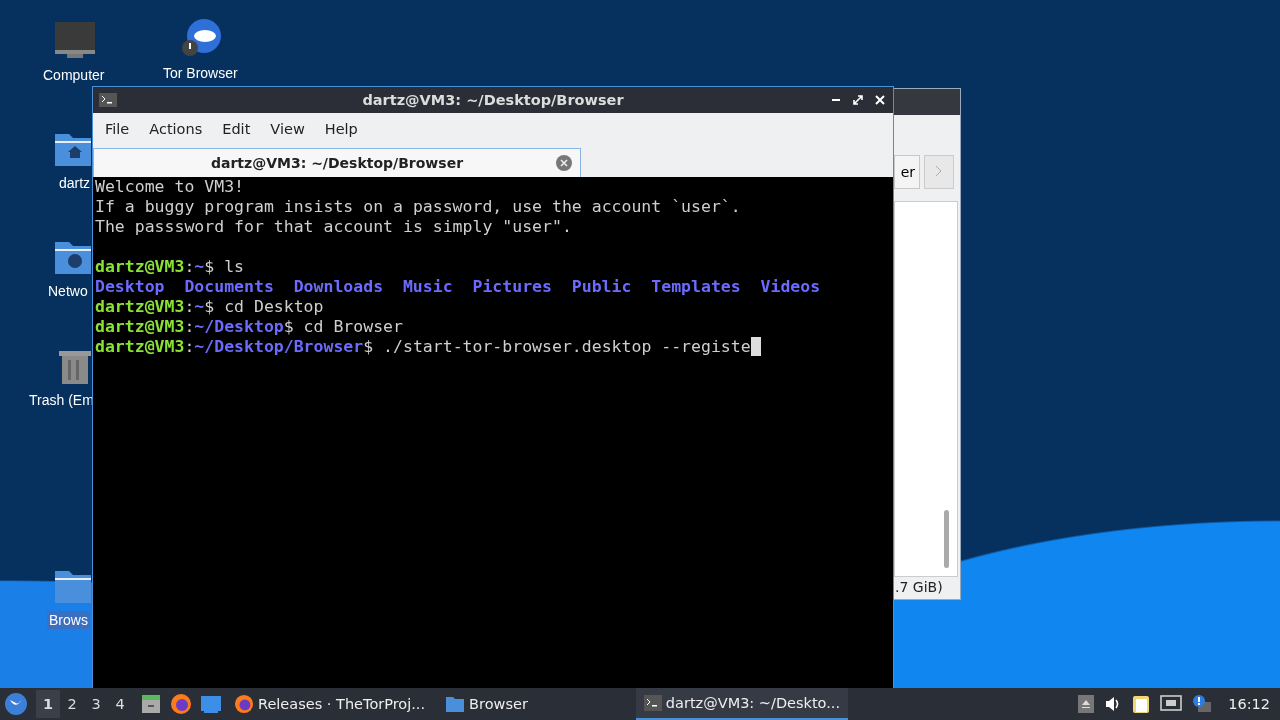 The height and width of the screenshot is (720, 1280). Describe the element at coordinates (287, 129) in the screenshot. I see `menu-item: View` at that location.